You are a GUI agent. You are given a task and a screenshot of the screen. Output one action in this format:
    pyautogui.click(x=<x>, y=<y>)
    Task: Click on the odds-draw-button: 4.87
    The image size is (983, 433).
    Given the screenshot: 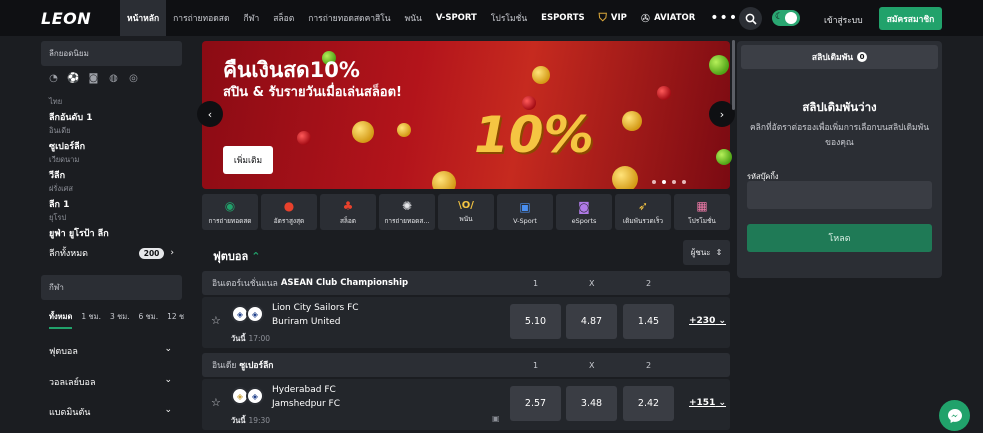 What is the action you would take?
    pyautogui.click(x=591, y=321)
    